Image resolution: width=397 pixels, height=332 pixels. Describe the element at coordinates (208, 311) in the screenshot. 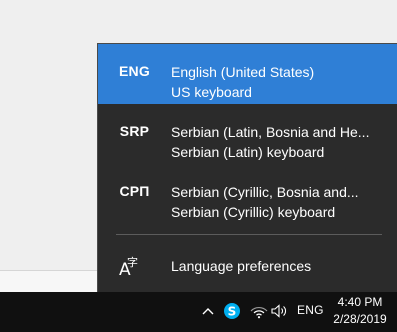

I see `chevron-up-icon` at that location.